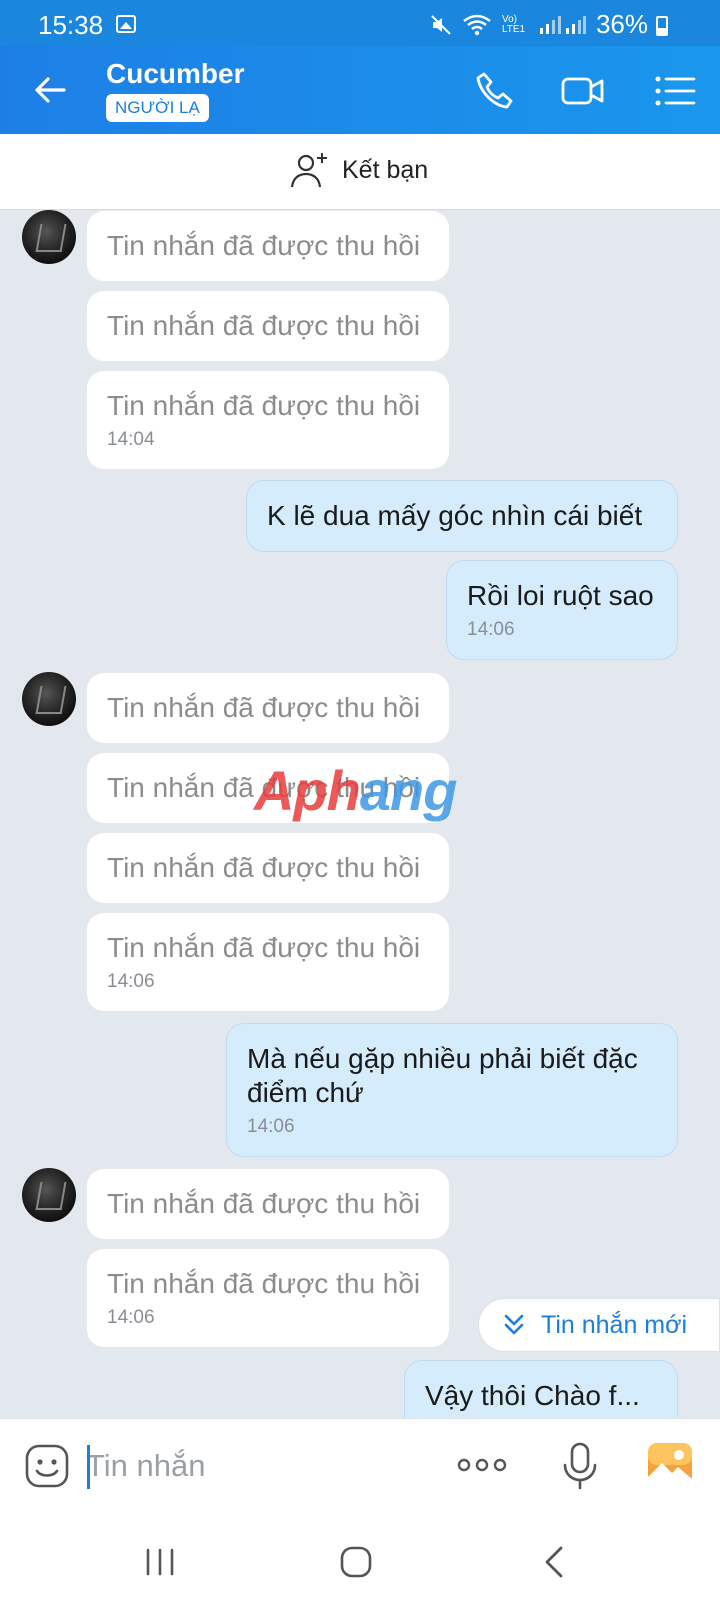 Image resolution: width=720 pixels, height=1600 pixels. Describe the element at coordinates (670, 1464) in the screenshot. I see `photo-icon` at that location.